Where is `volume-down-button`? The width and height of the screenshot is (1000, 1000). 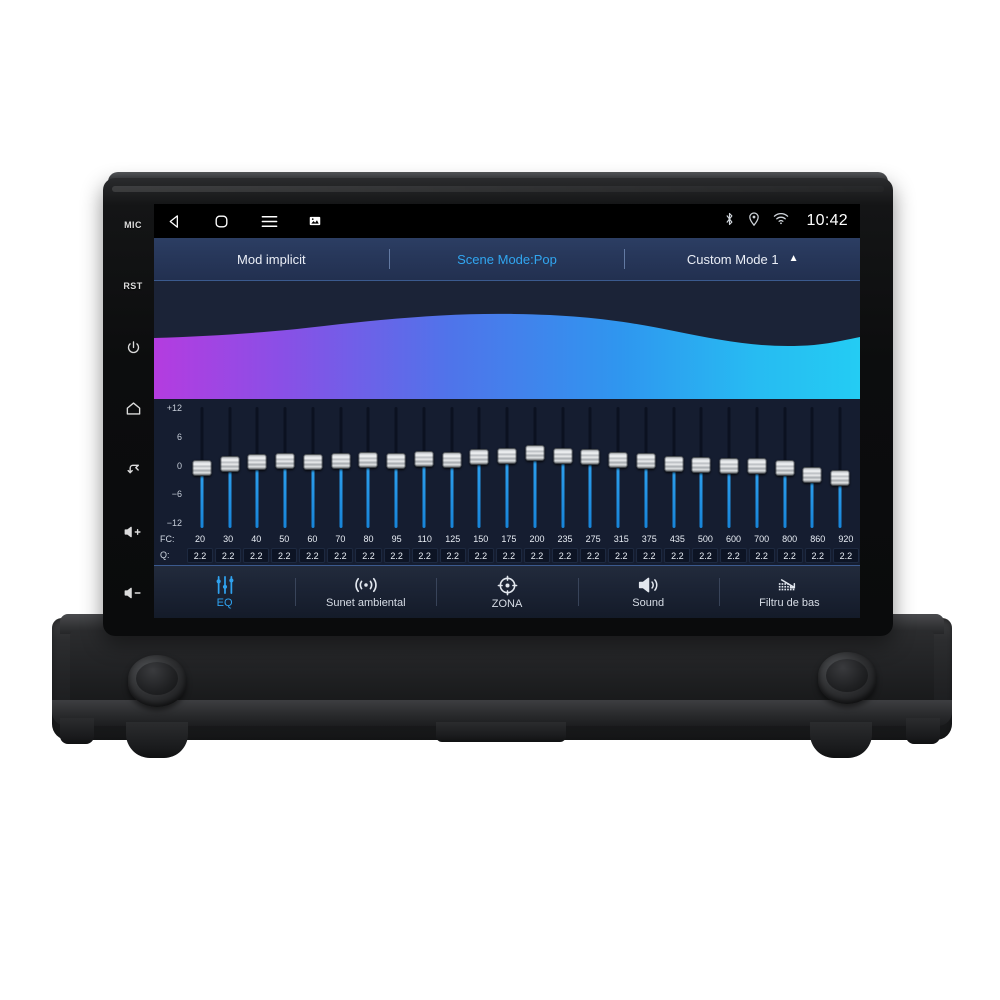 volume-down-button is located at coordinates (133, 593).